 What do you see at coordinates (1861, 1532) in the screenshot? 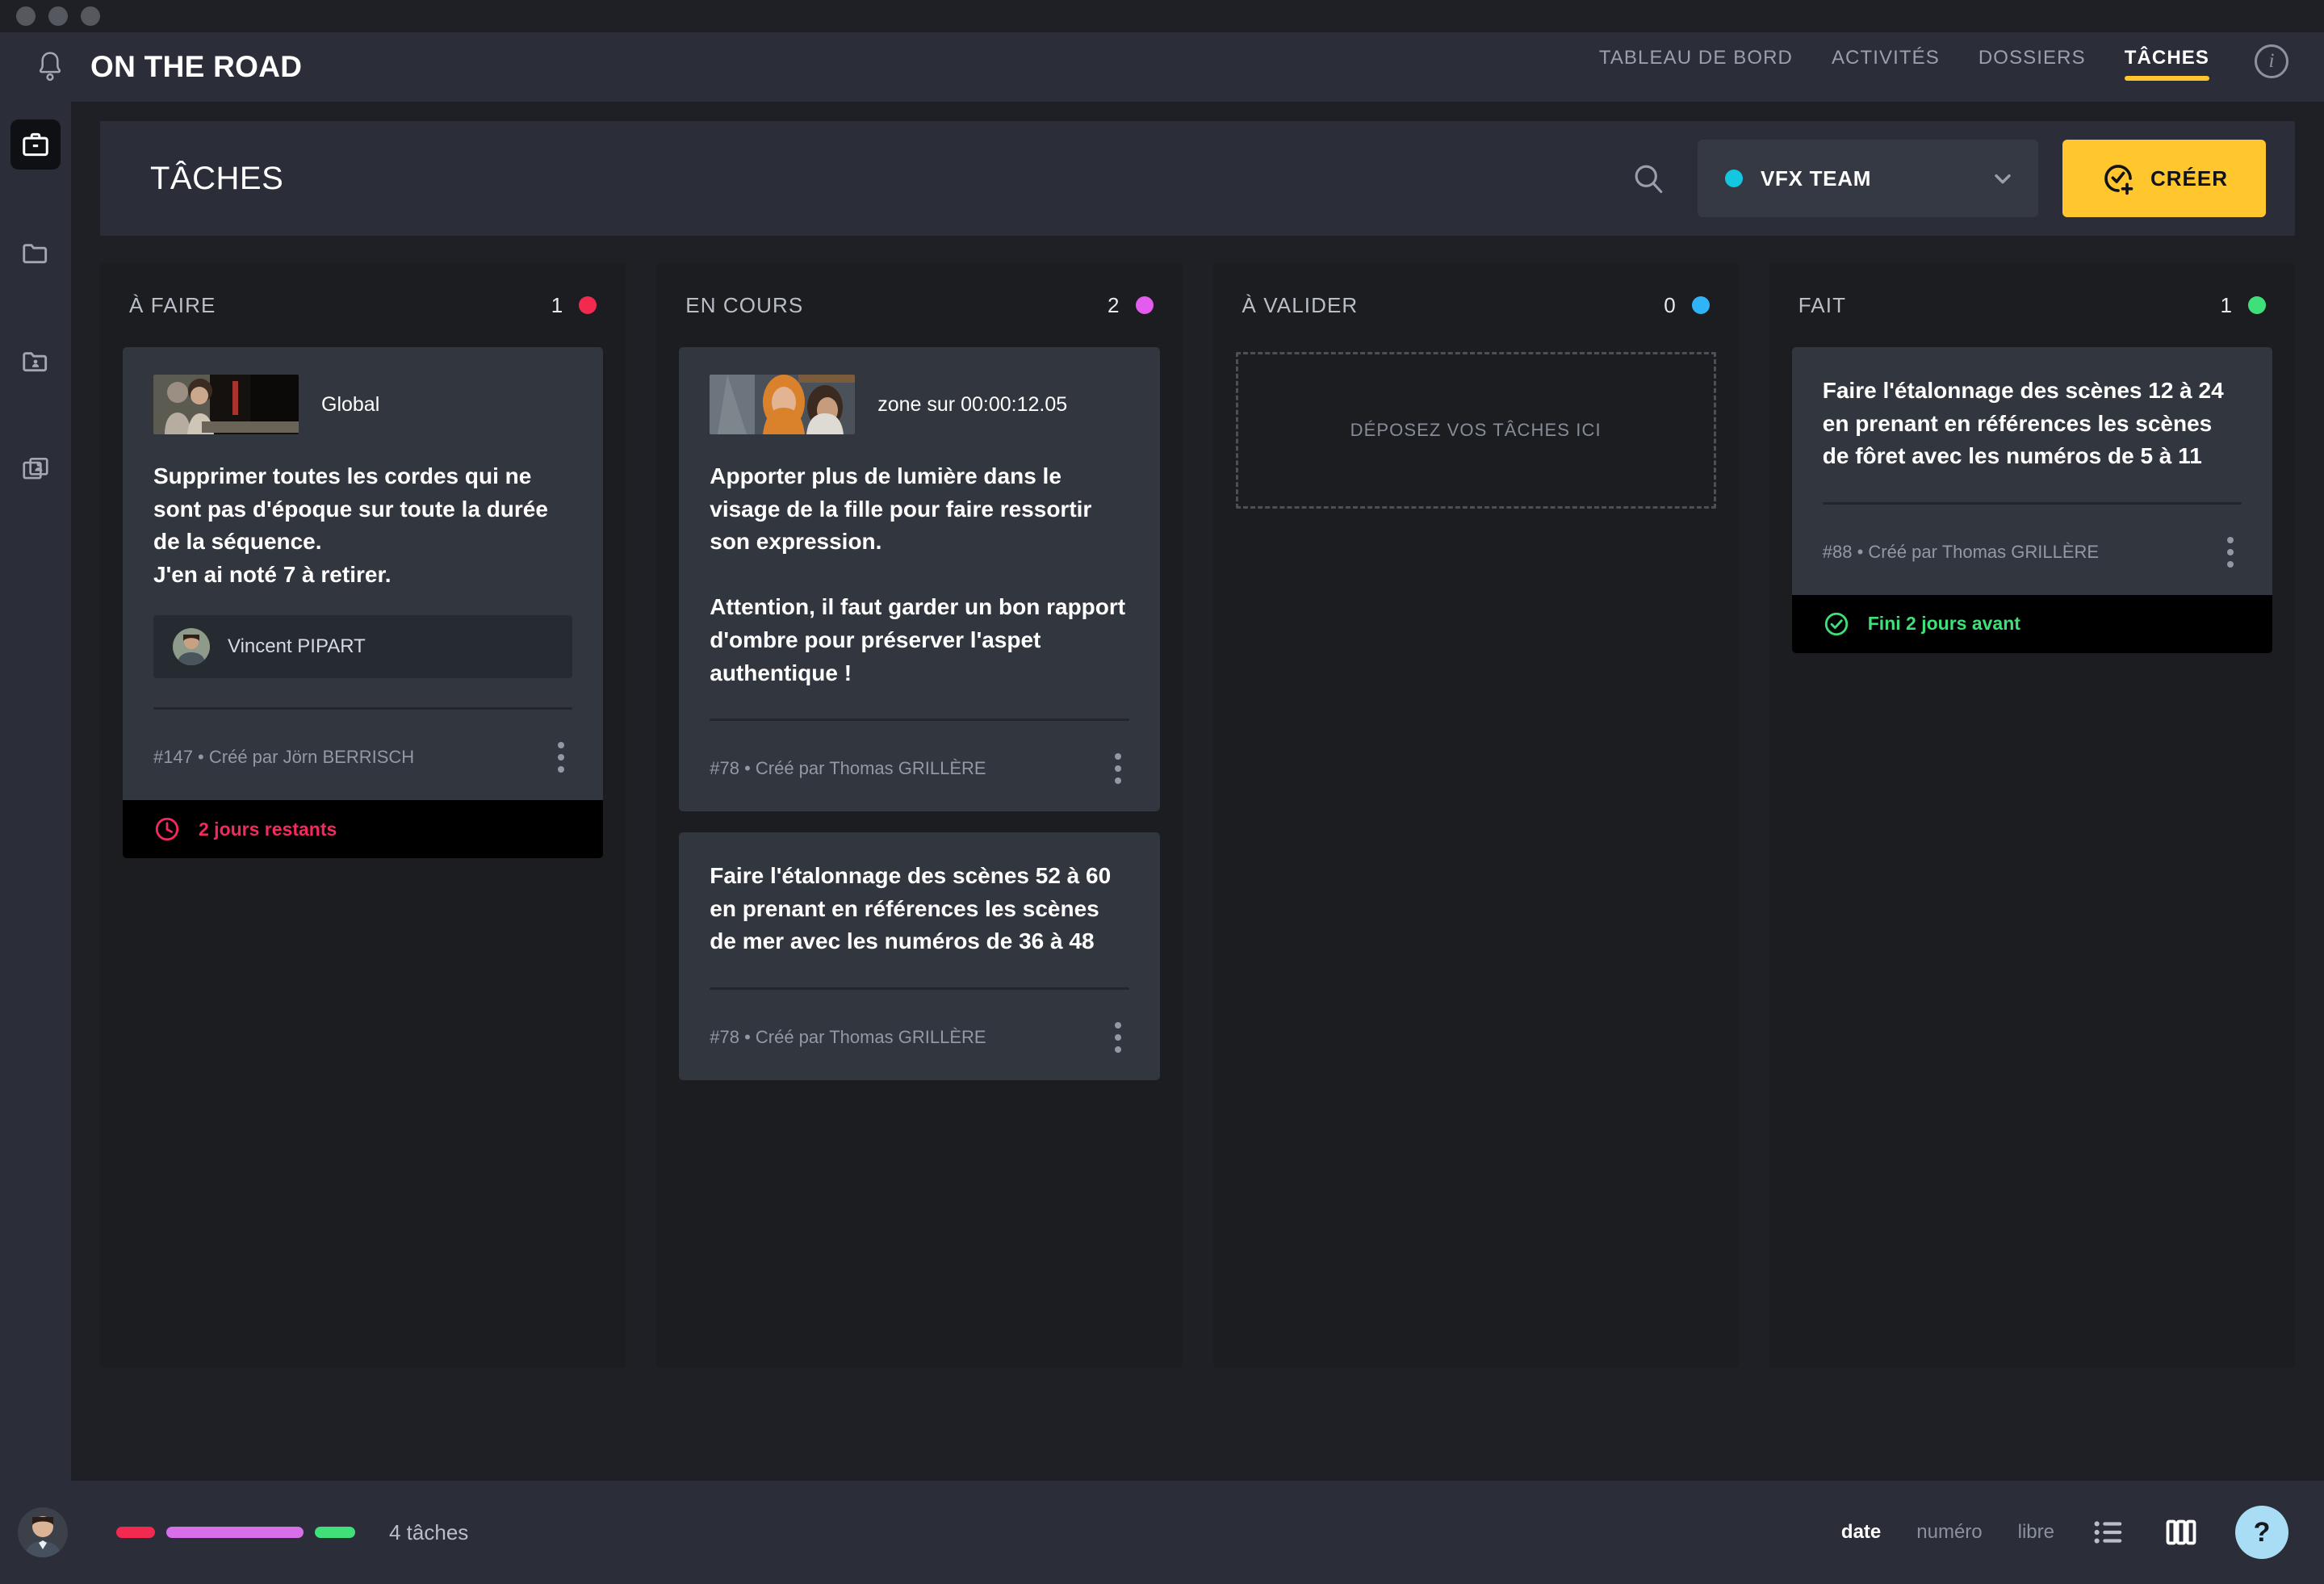
I see `sort-by-date-button: date` at bounding box center [1861, 1532].